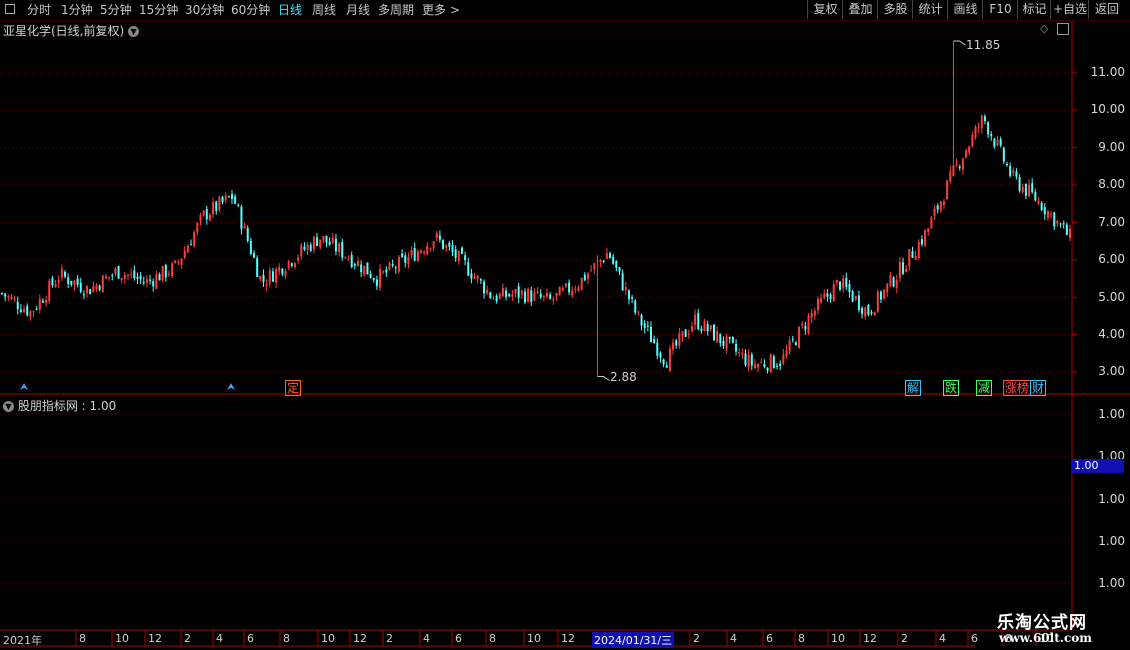  I want to click on tab-multi-period: 多周期, so click(396, 10).